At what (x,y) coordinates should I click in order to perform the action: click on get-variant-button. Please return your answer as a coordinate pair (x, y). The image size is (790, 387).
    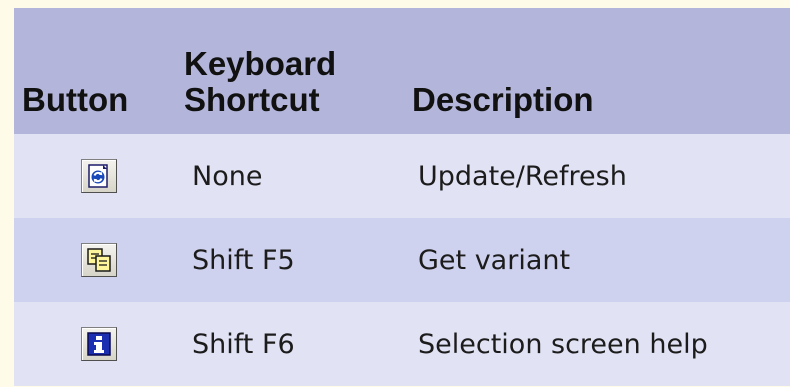
    Looking at the image, I should click on (99, 260).